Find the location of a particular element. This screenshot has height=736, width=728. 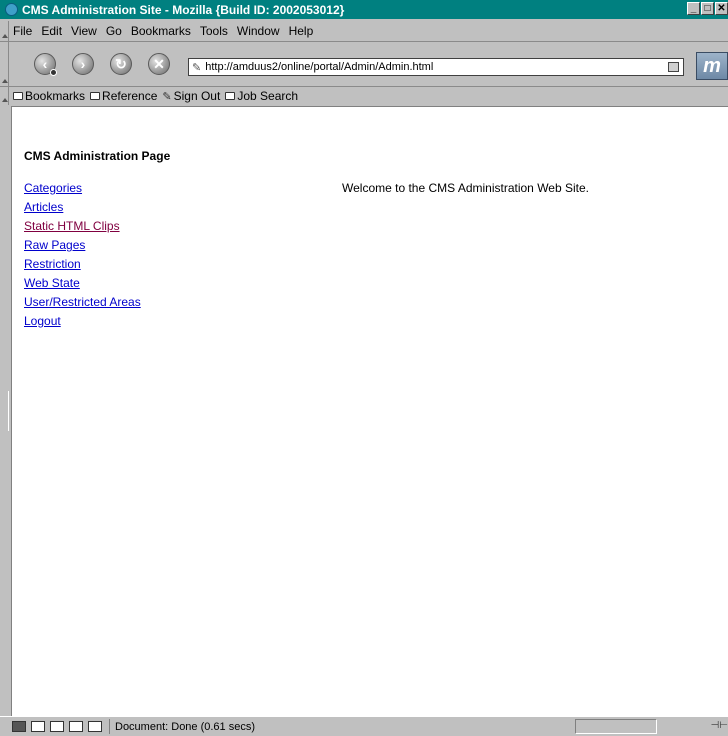

forward-button: › is located at coordinates (83, 64).